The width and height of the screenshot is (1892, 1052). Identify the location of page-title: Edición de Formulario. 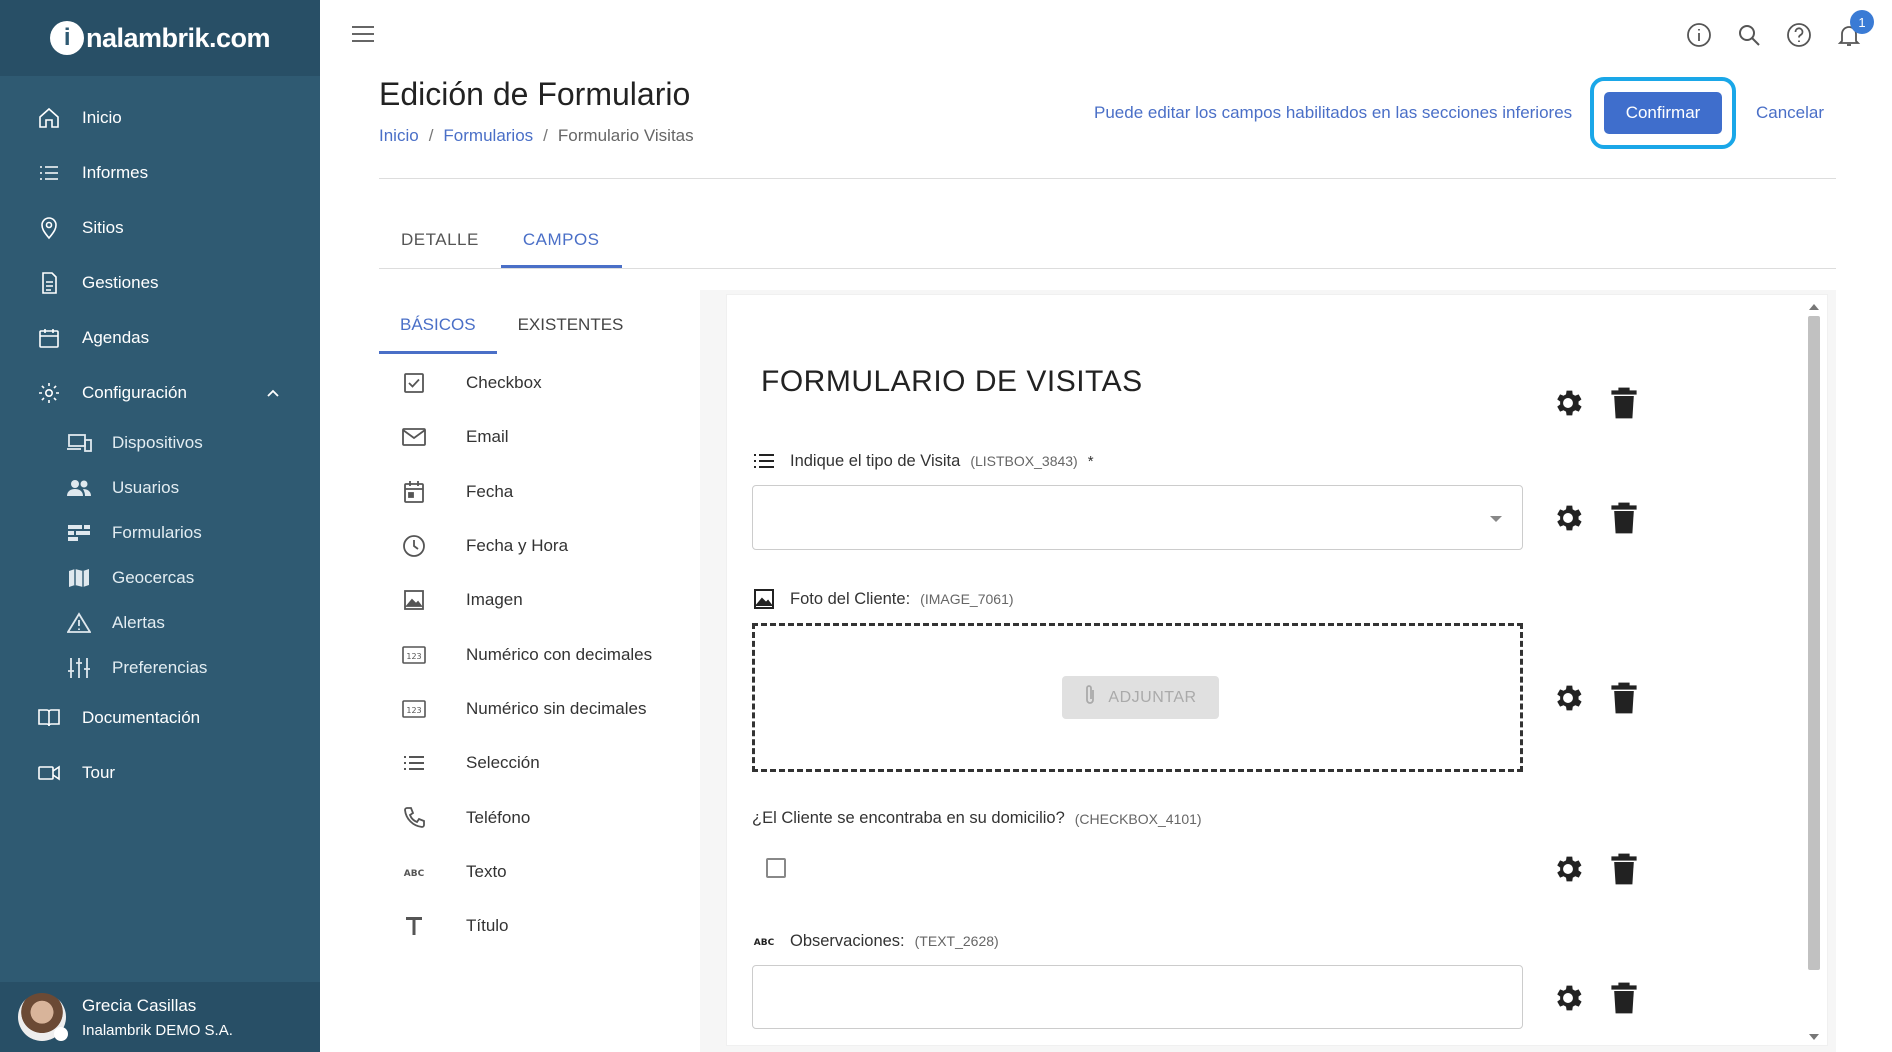
(535, 94).